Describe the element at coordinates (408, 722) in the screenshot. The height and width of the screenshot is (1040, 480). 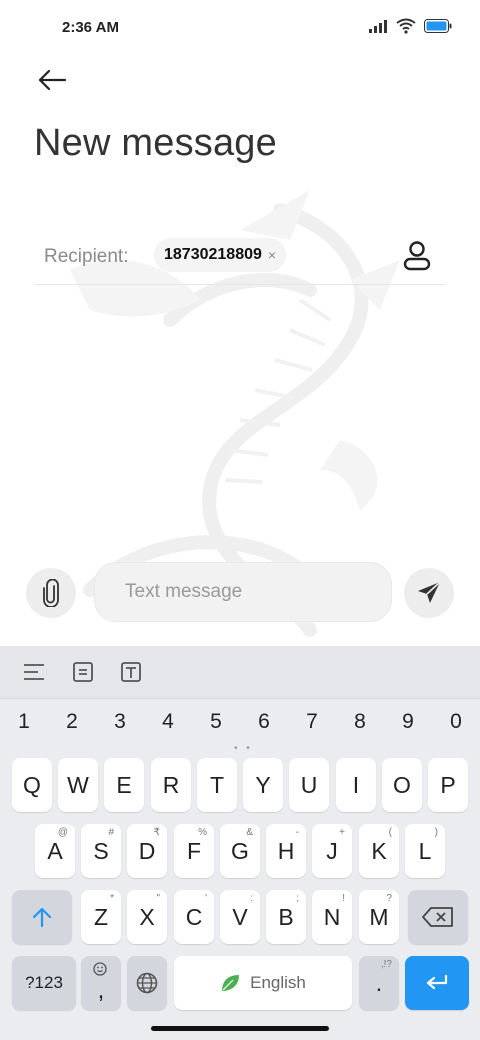
I see `key-9: 9` at that location.